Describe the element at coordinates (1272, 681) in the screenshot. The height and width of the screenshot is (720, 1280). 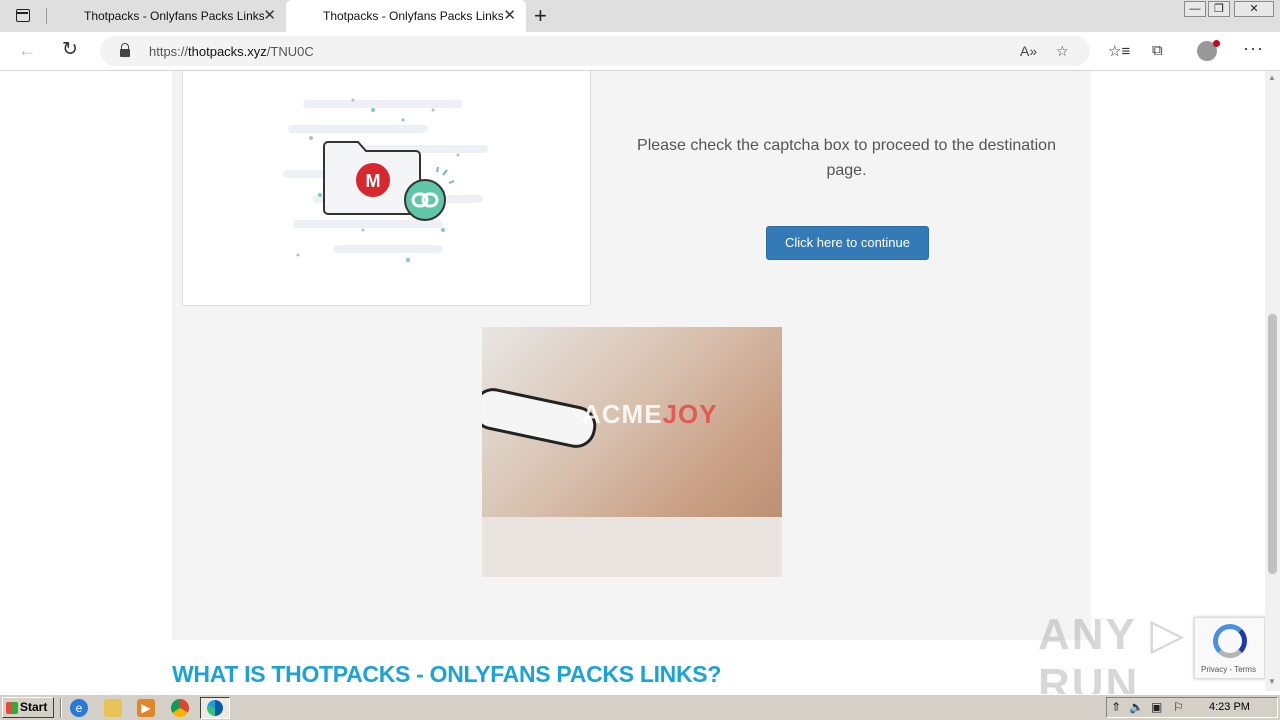
I see `scroll-down-icon: ▼` at that location.